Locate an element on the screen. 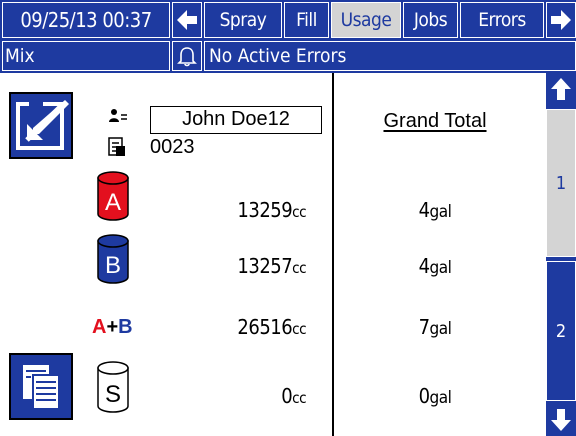 The image size is (576, 436). arrow-left-icon is located at coordinates (187, 20).